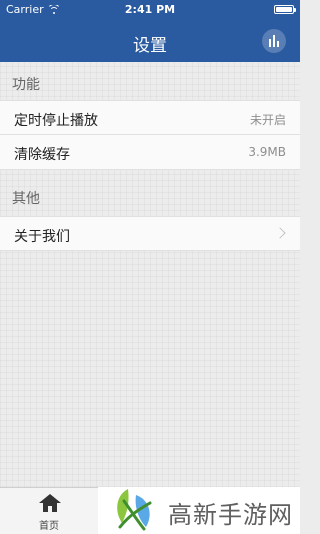  I want to click on bar-chart-icon, so click(274, 41).